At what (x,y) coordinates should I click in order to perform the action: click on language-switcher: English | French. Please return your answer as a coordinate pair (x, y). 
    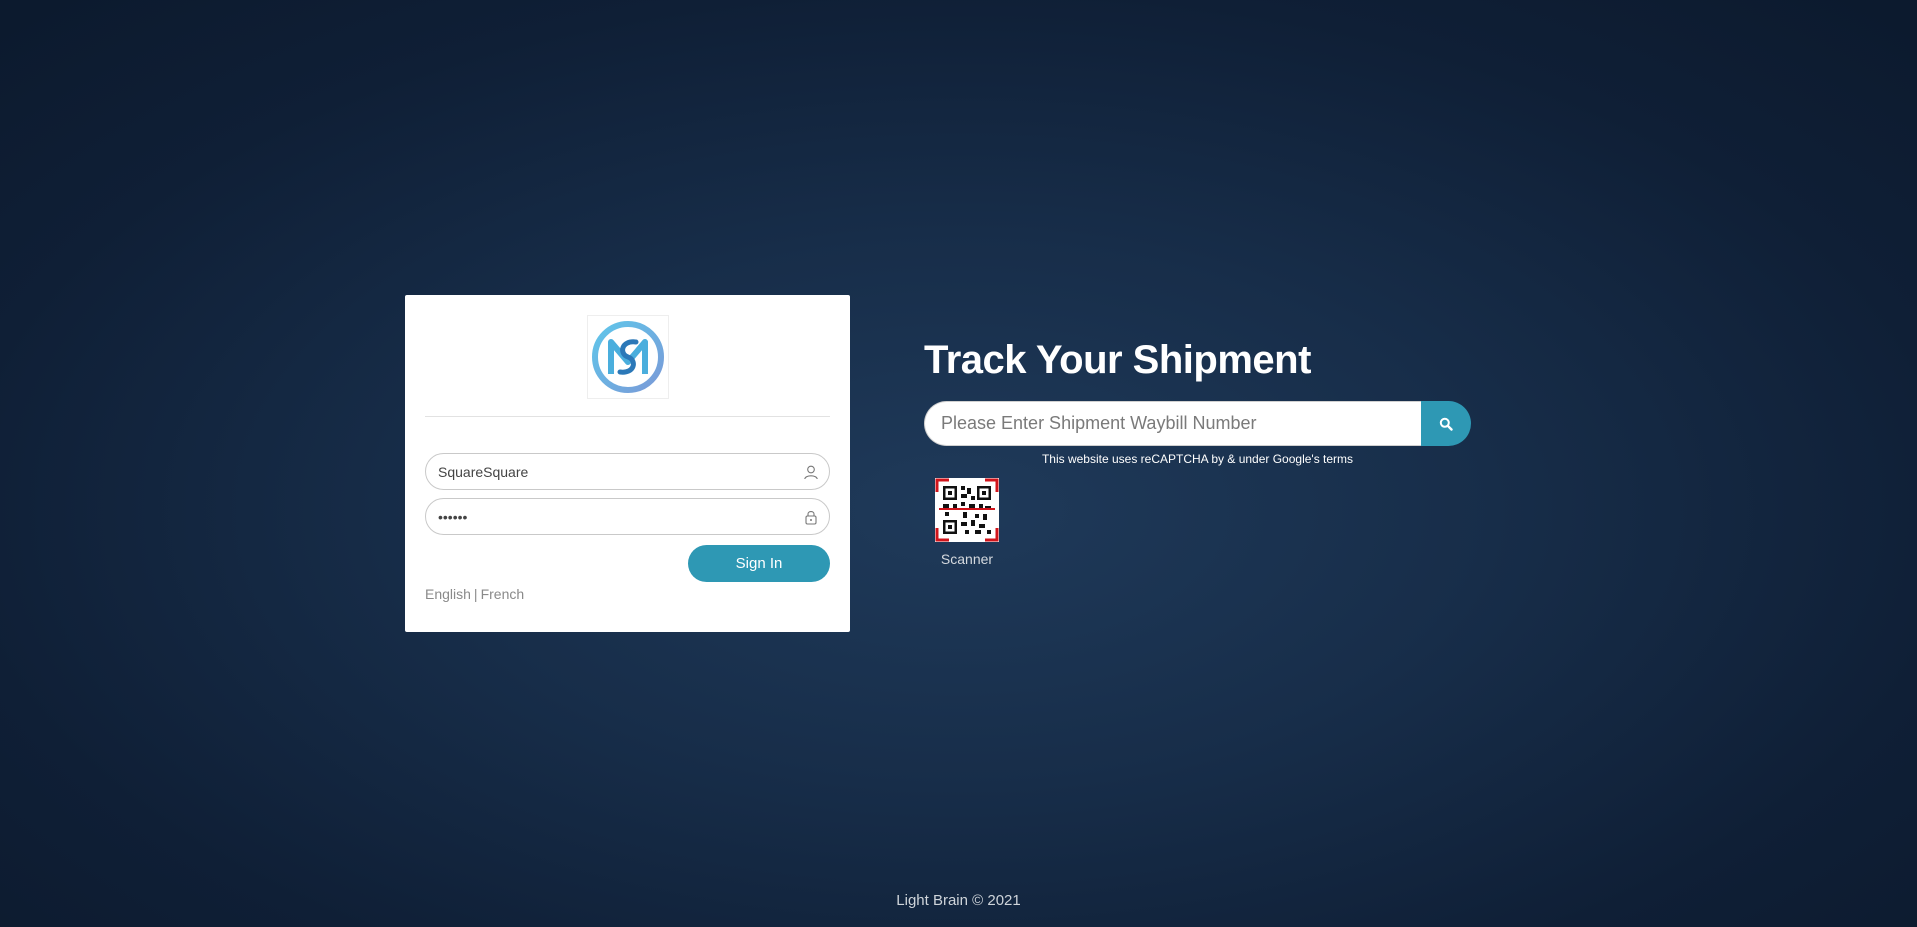
    Looking at the image, I should click on (627, 594).